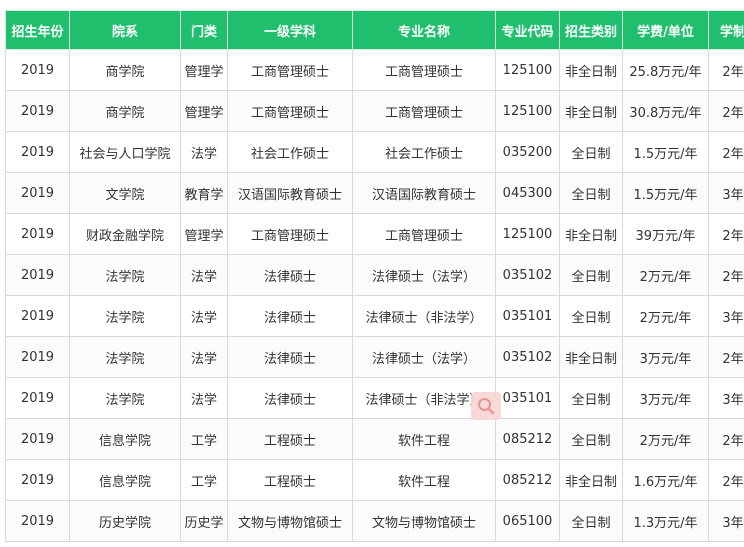 The image size is (744, 547). I want to click on table-row: 2019 法学院 法学 法律硕士 法律硕士（非法学） 035101 全日制 3万元/年 3年, so click(374, 398).